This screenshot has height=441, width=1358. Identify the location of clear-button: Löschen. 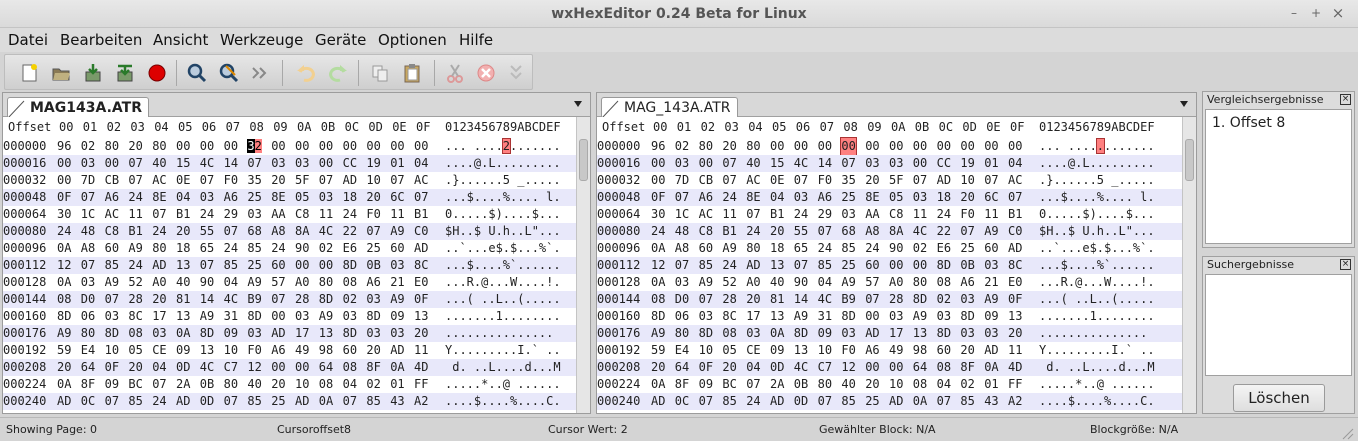
(1279, 398).